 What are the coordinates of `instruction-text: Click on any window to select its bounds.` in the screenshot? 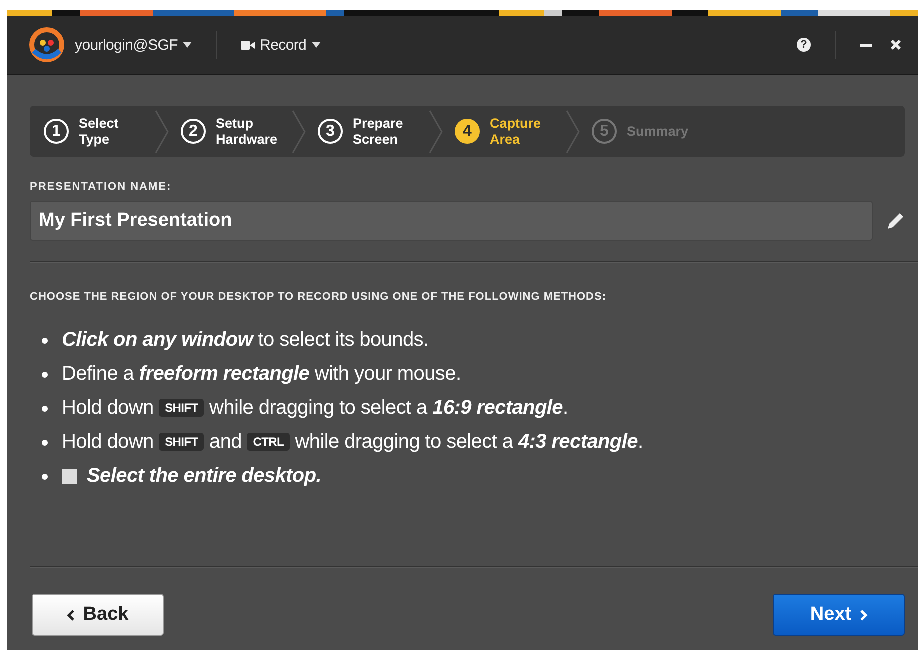 It's located at (245, 340).